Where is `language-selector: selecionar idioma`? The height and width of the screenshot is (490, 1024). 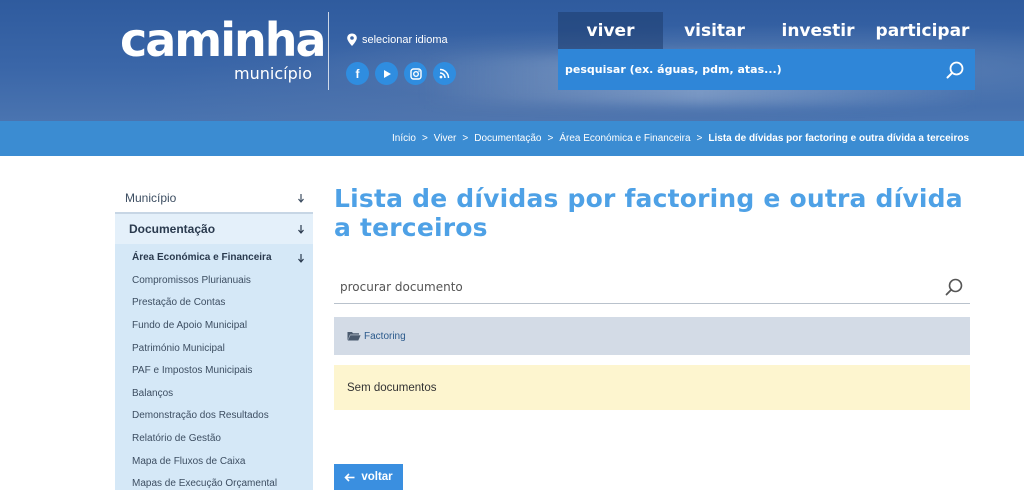
language-selector: selecionar idioma is located at coordinates (397, 40).